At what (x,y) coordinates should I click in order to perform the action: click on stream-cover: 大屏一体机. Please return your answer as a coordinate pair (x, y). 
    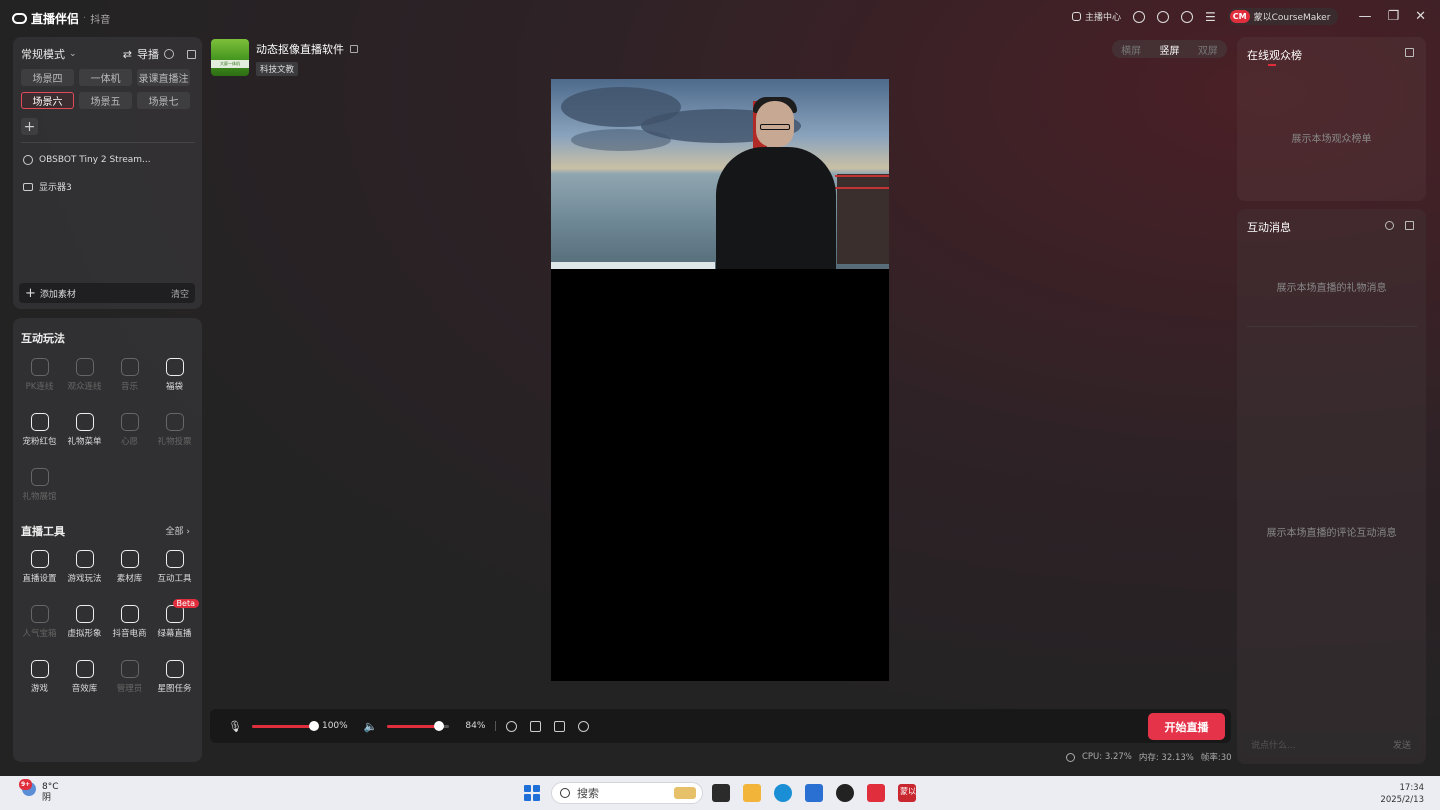
    Looking at the image, I should click on (230, 57).